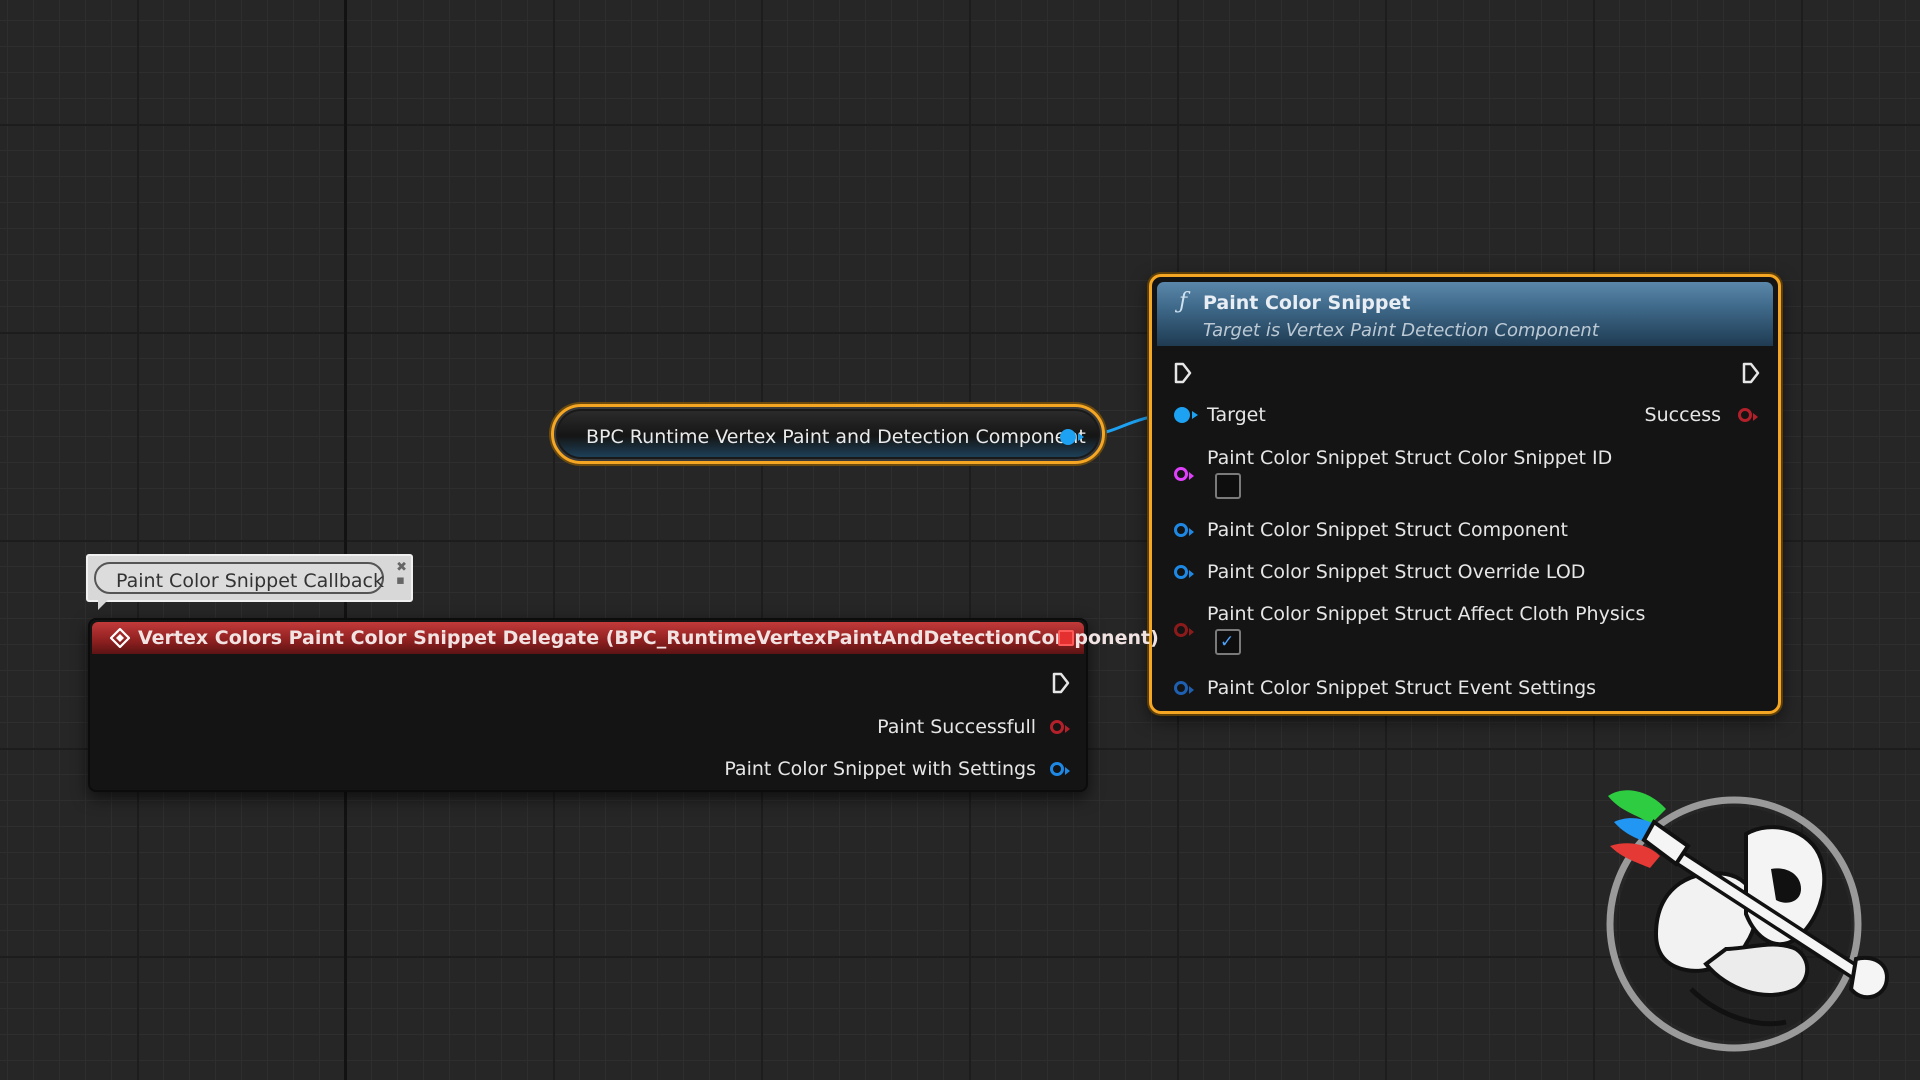 This screenshot has width=1920, height=1080. Describe the element at coordinates (1184, 572) in the screenshot. I see `override-lod-pin` at that location.